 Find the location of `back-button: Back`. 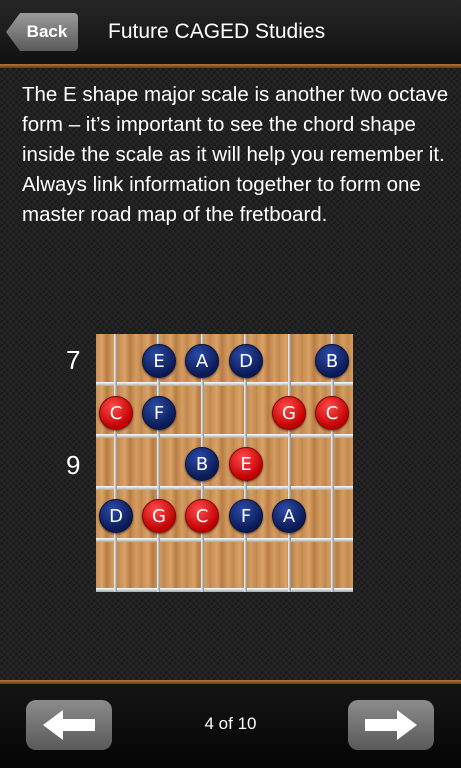

back-button: Back is located at coordinates (42, 32).